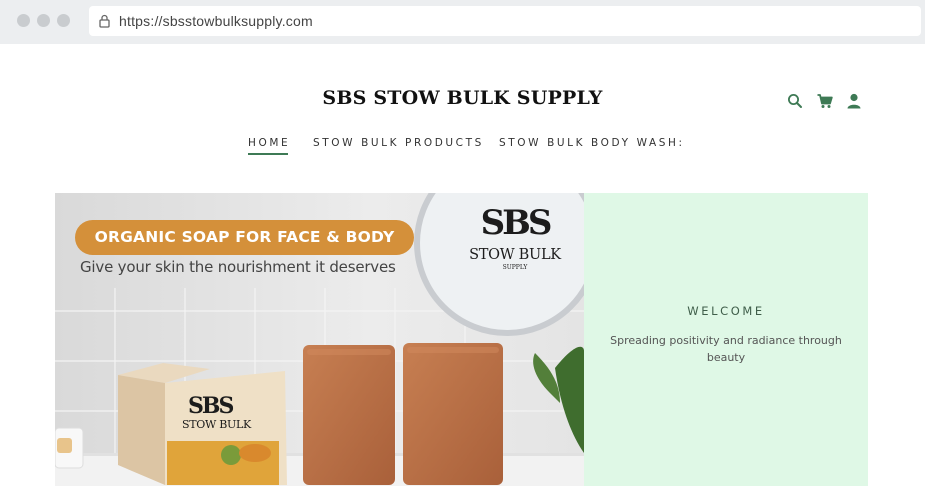 The height and width of the screenshot is (490, 925). I want to click on search-icon, so click(795, 101).